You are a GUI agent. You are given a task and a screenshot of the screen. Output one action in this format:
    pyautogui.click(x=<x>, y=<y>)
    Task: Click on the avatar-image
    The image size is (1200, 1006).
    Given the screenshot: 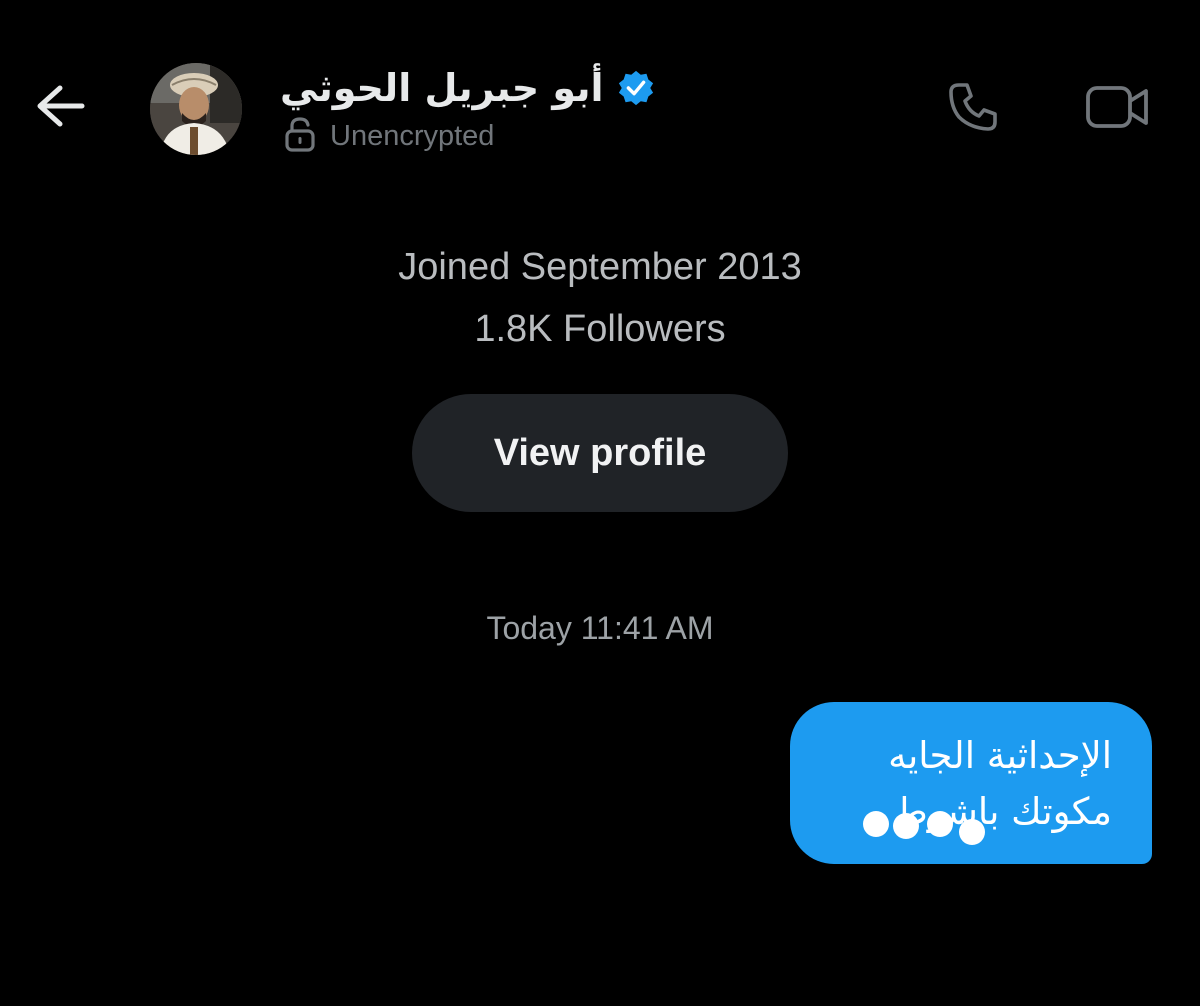 What is the action you would take?
    pyautogui.click(x=196, y=109)
    